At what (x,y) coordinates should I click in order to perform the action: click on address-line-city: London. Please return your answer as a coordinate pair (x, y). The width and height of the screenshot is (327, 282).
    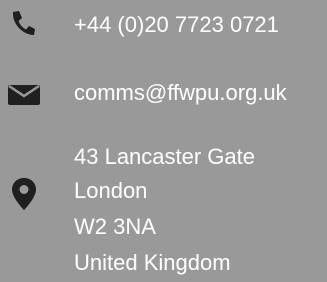
    Looking at the image, I should click on (111, 190).